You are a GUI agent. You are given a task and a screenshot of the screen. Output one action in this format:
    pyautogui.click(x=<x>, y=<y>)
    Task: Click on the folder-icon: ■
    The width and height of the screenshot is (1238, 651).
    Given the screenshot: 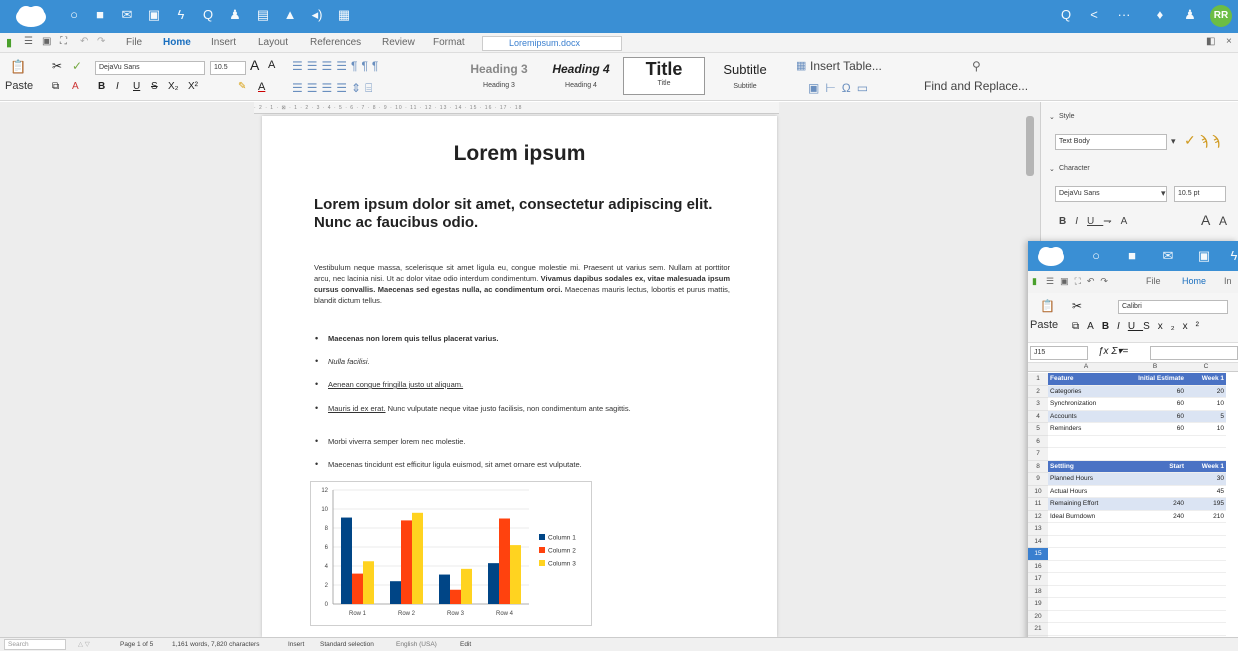 What is the action you would take?
    pyautogui.click(x=1132, y=256)
    